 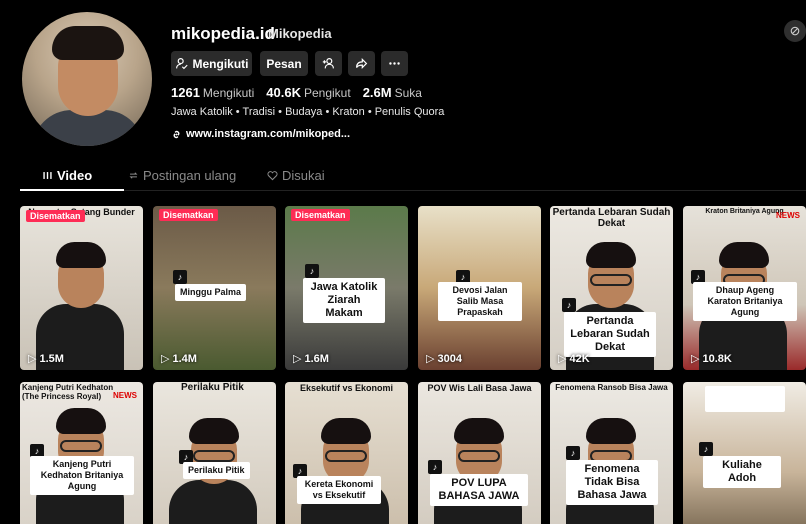 What do you see at coordinates (744, 453) in the screenshot?
I see `video-card: ♪ Kuliahe Adoh` at bounding box center [744, 453].